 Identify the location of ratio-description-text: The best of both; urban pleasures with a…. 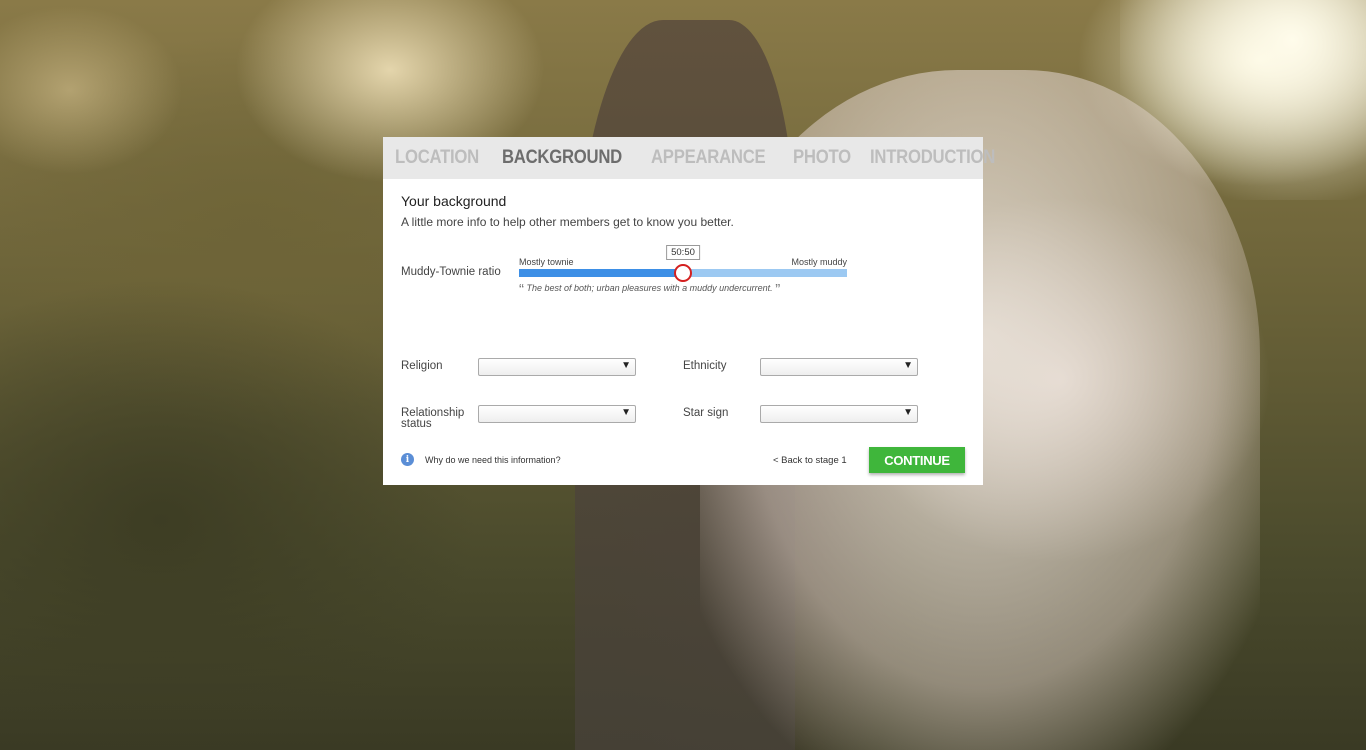
(649, 288).